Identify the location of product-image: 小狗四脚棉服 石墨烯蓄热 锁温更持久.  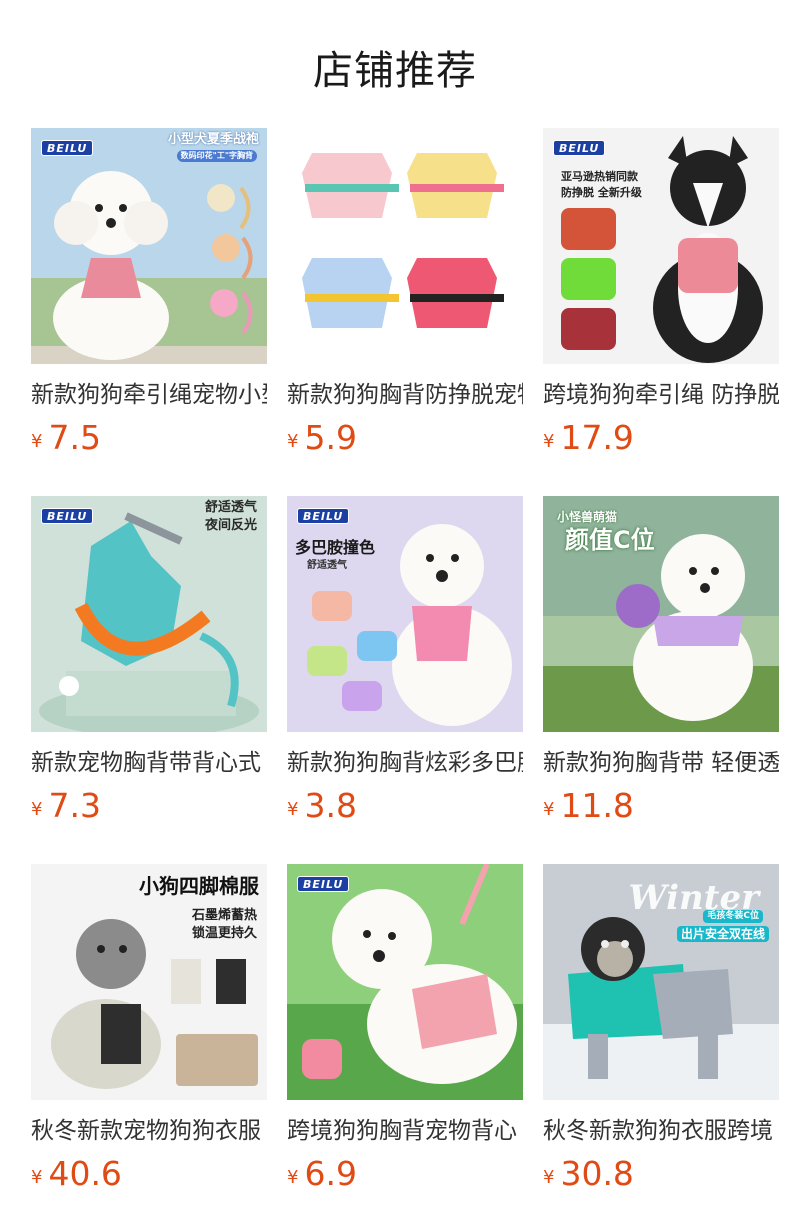
(149, 982).